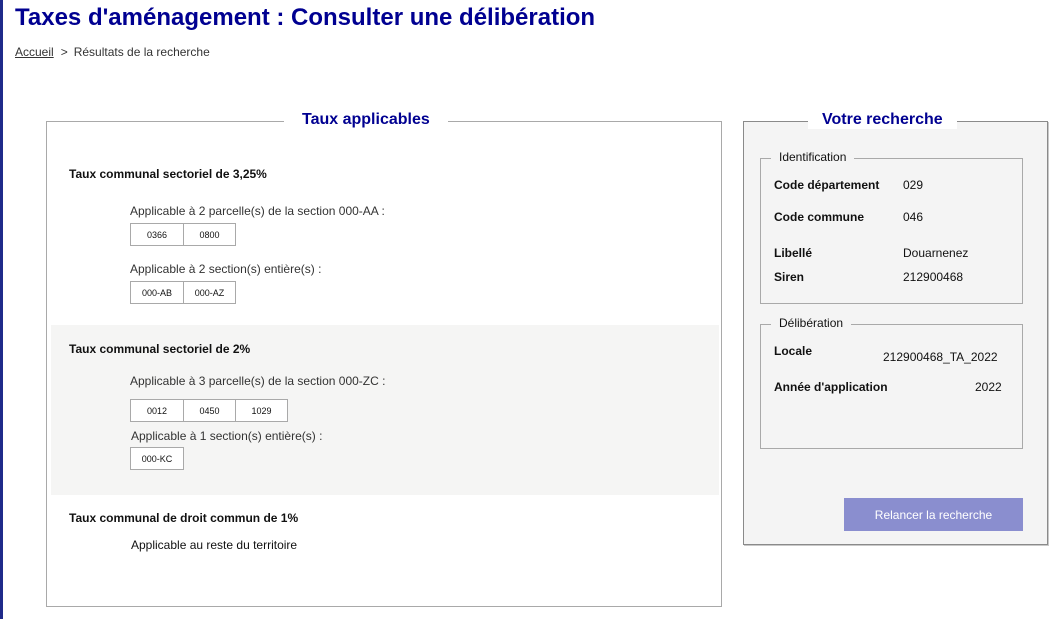  I want to click on section-chip: 000-KC, so click(157, 458).